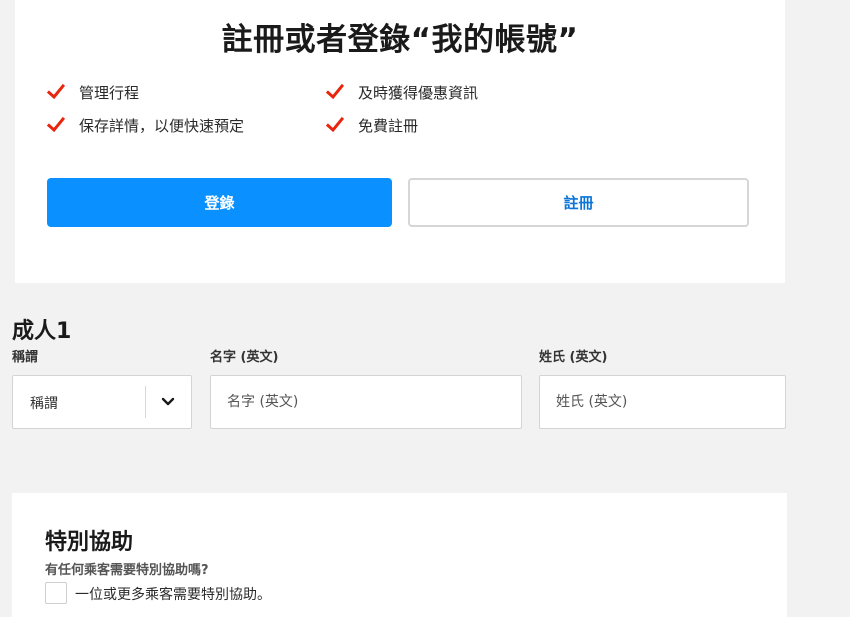  What do you see at coordinates (662, 402) in the screenshot?
I see `last-name-input` at bounding box center [662, 402].